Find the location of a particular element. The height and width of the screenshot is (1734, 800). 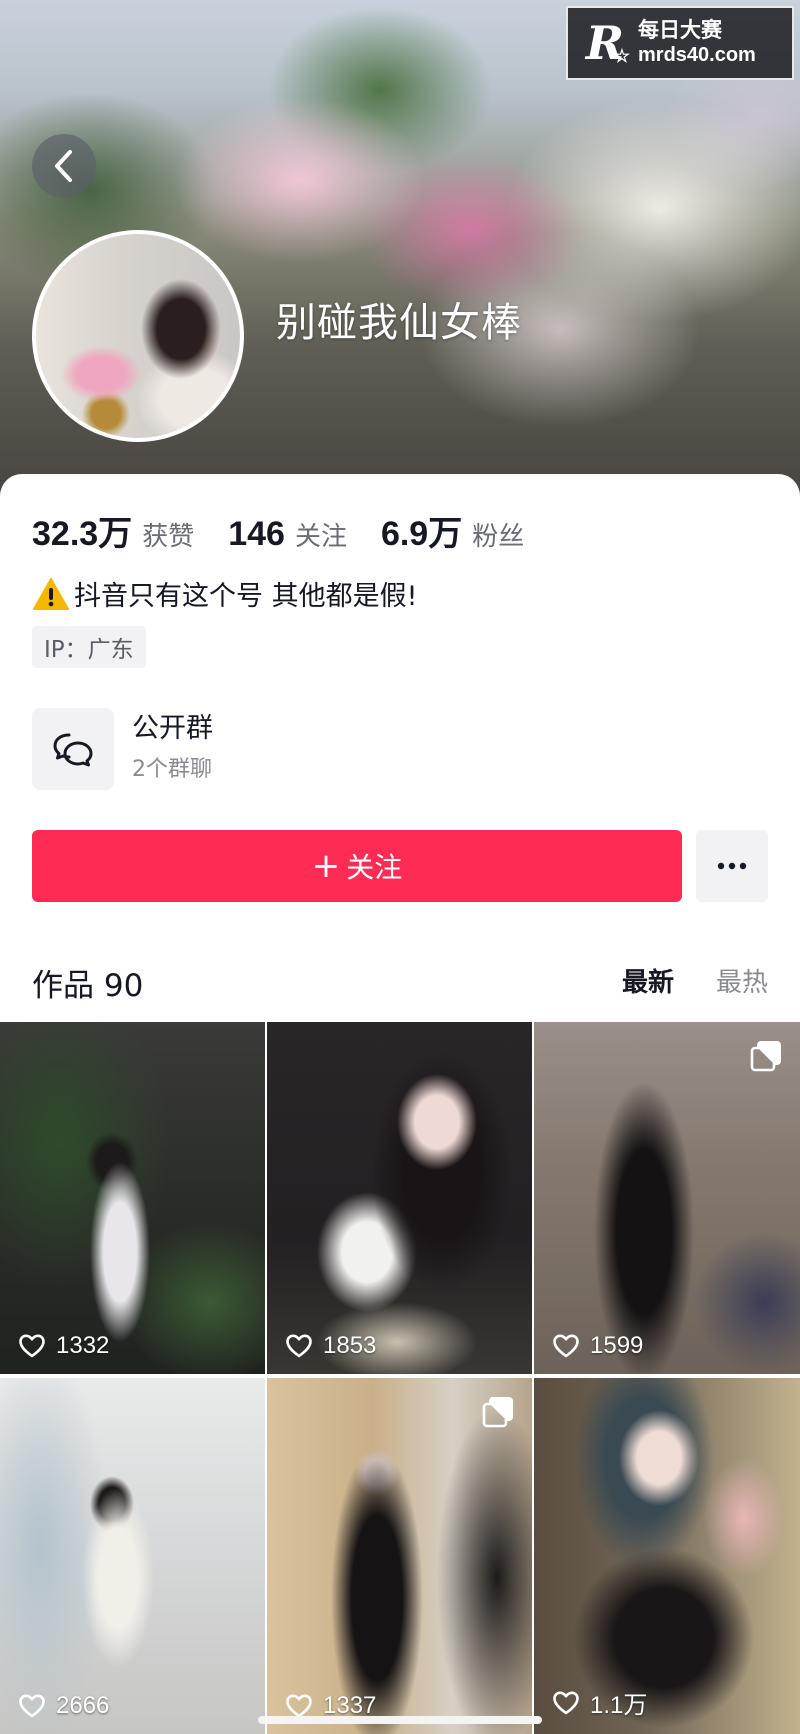

more-options-button is located at coordinates (732, 866).